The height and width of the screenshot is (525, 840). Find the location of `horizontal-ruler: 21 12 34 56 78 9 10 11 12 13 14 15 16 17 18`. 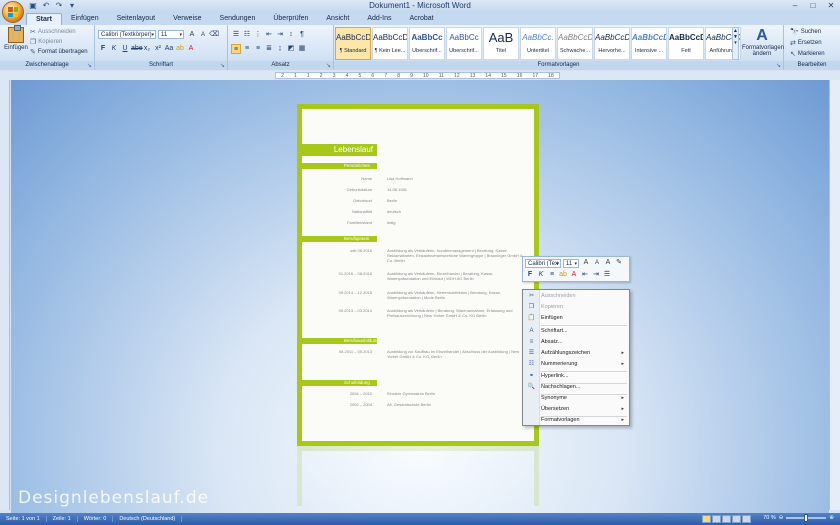

horizontal-ruler: 21 12 34 56 78 9 10 11 12 13 14 15 16 17 18 is located at coordinates (417, 75).